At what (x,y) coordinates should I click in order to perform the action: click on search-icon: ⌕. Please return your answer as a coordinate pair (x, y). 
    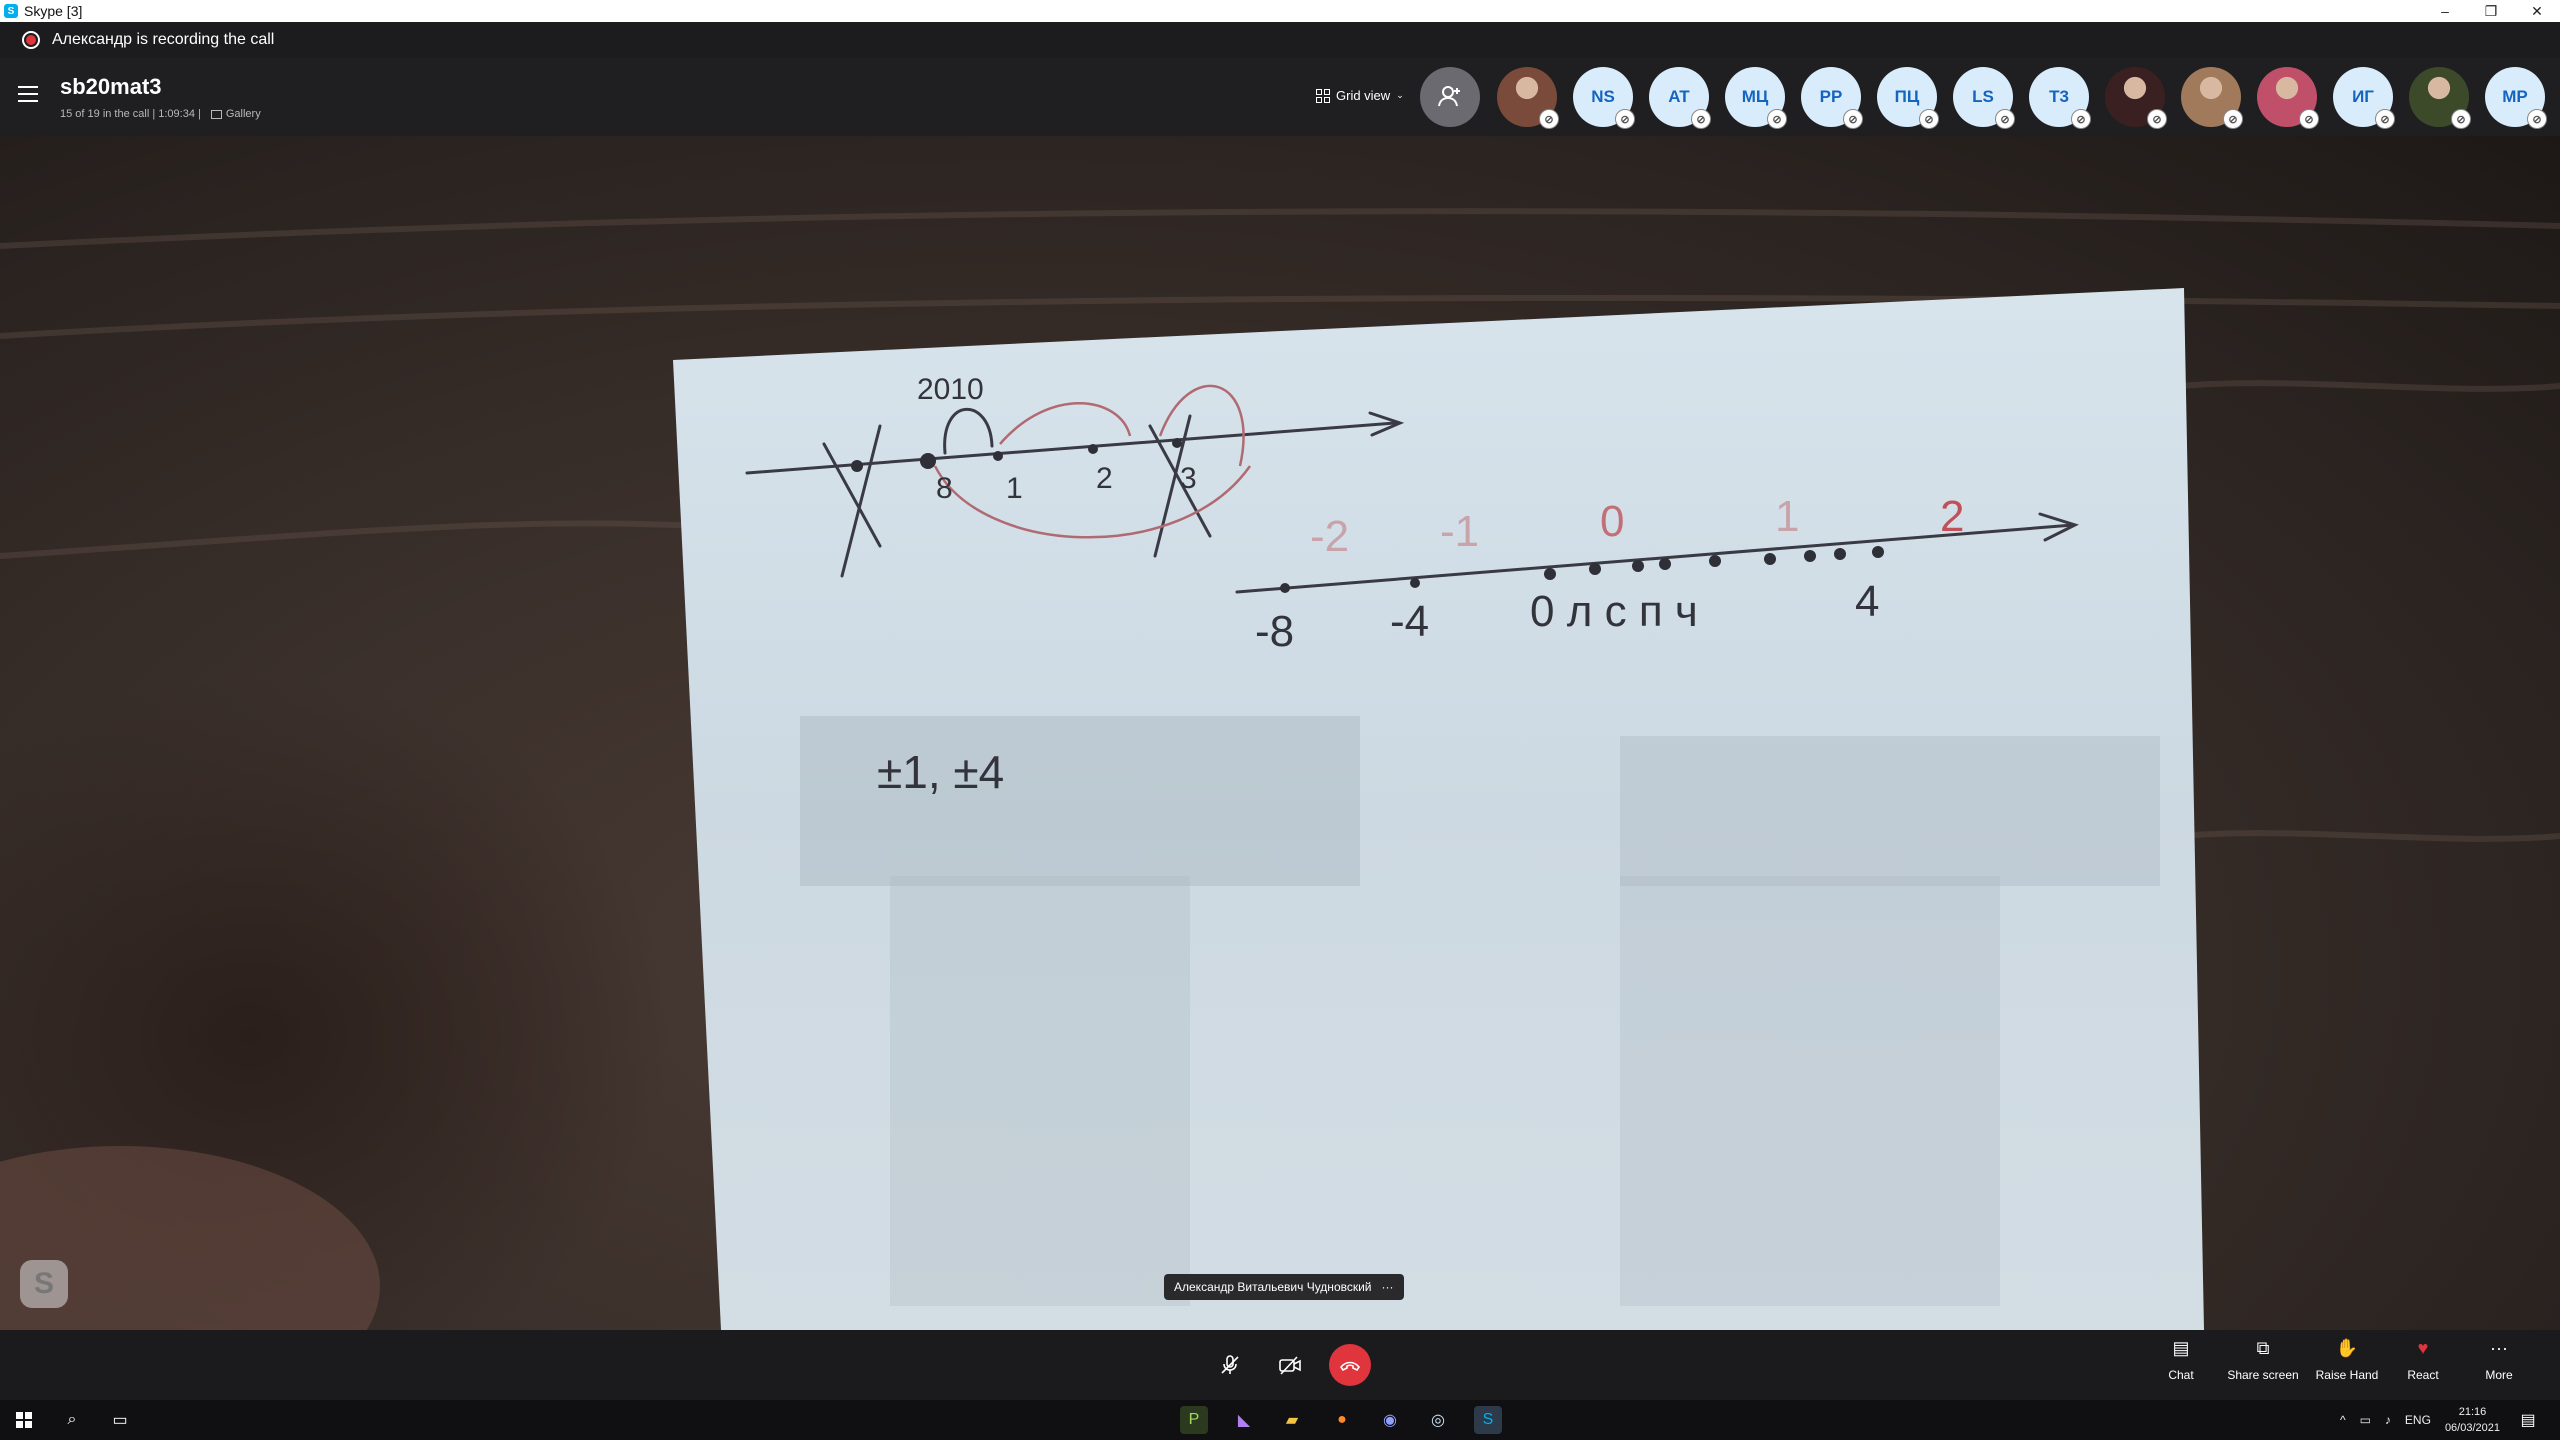
    Looking at the image, I should click on (72, 1420).